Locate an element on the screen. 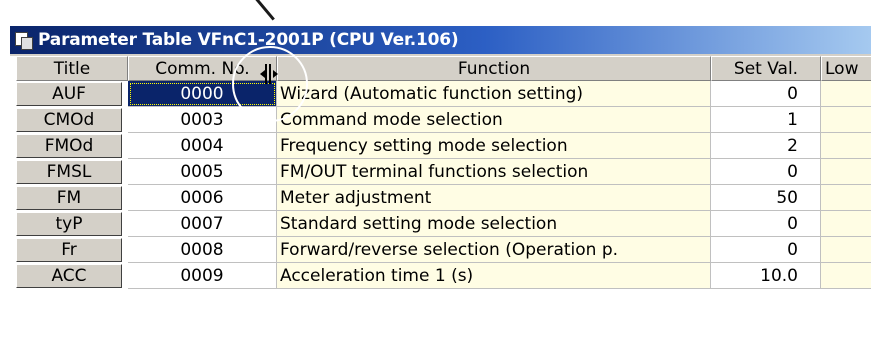 Image resolution: width=871 pixels, height=347 pixels. function-cell: Standard setting mode selection is located at coordinates (494, 224).